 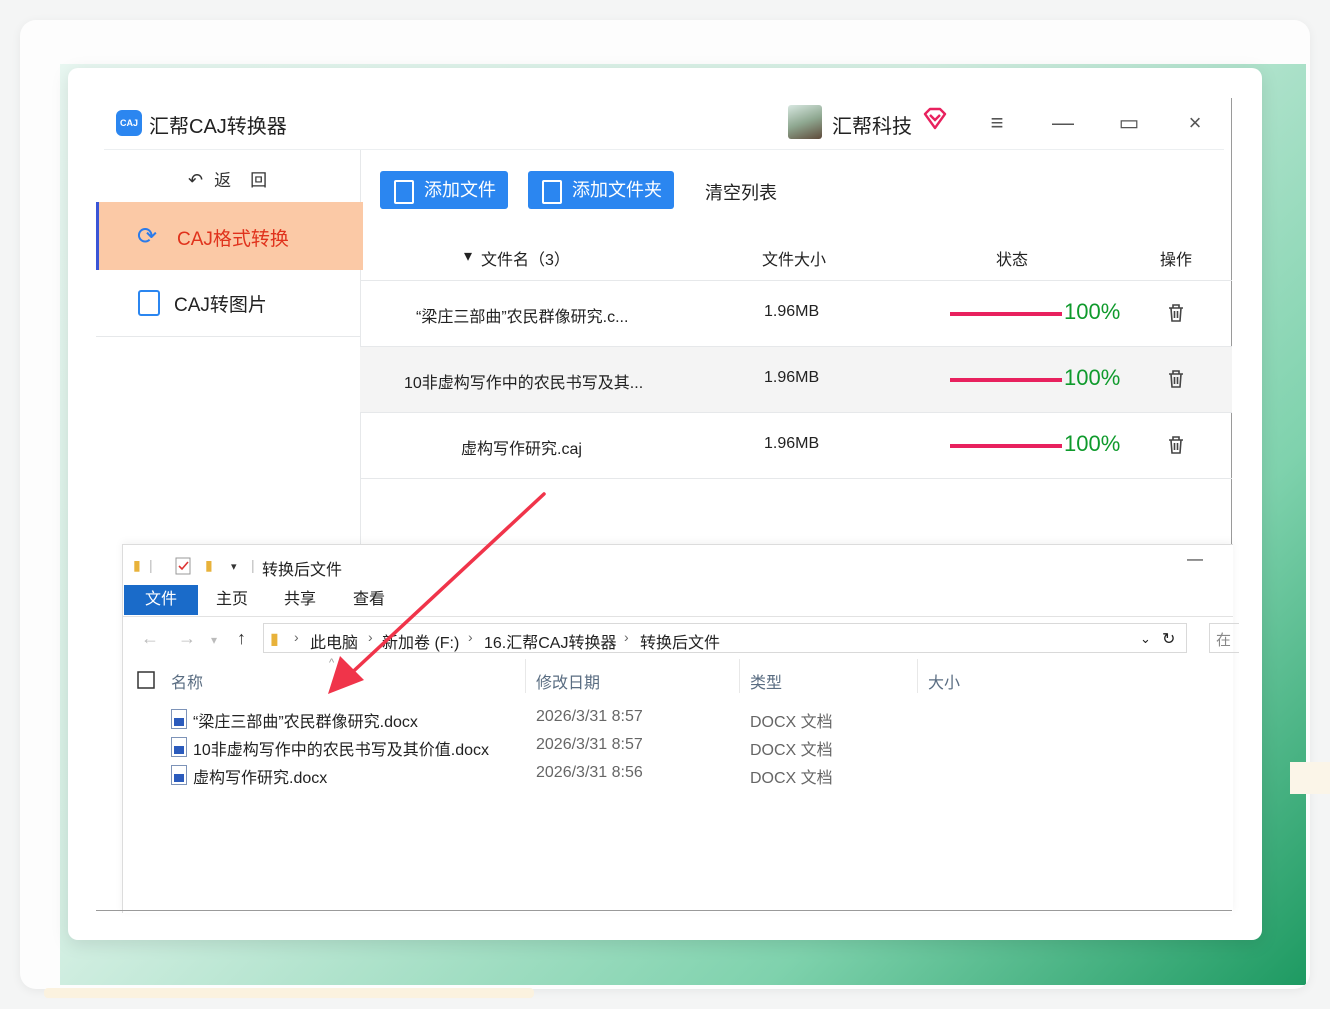 What do you see at coordinates (369, 600) in the screenshot?
I see `ribbon-tab-view: 查看` at bounding box center [369, 600].